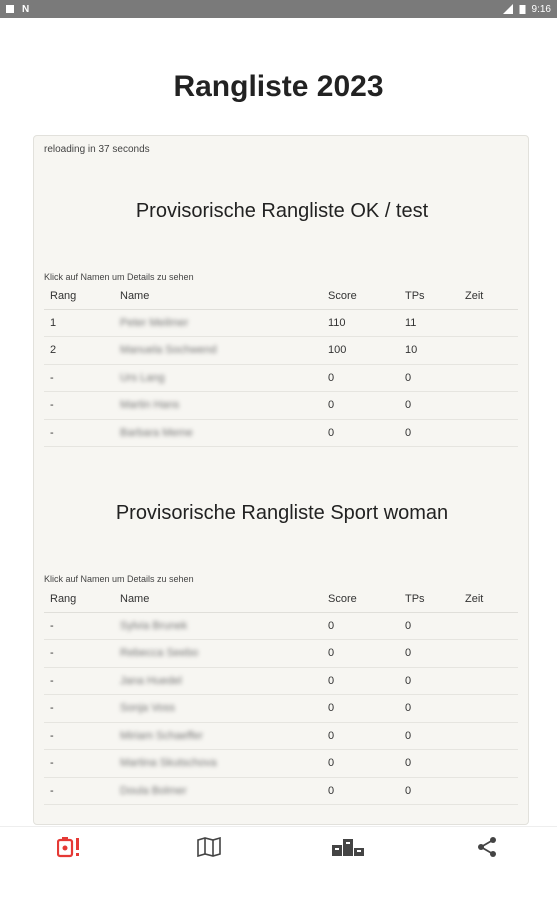  I want to click on table-row: 1 Peter Meilmer 110 11, so click(281, 323).